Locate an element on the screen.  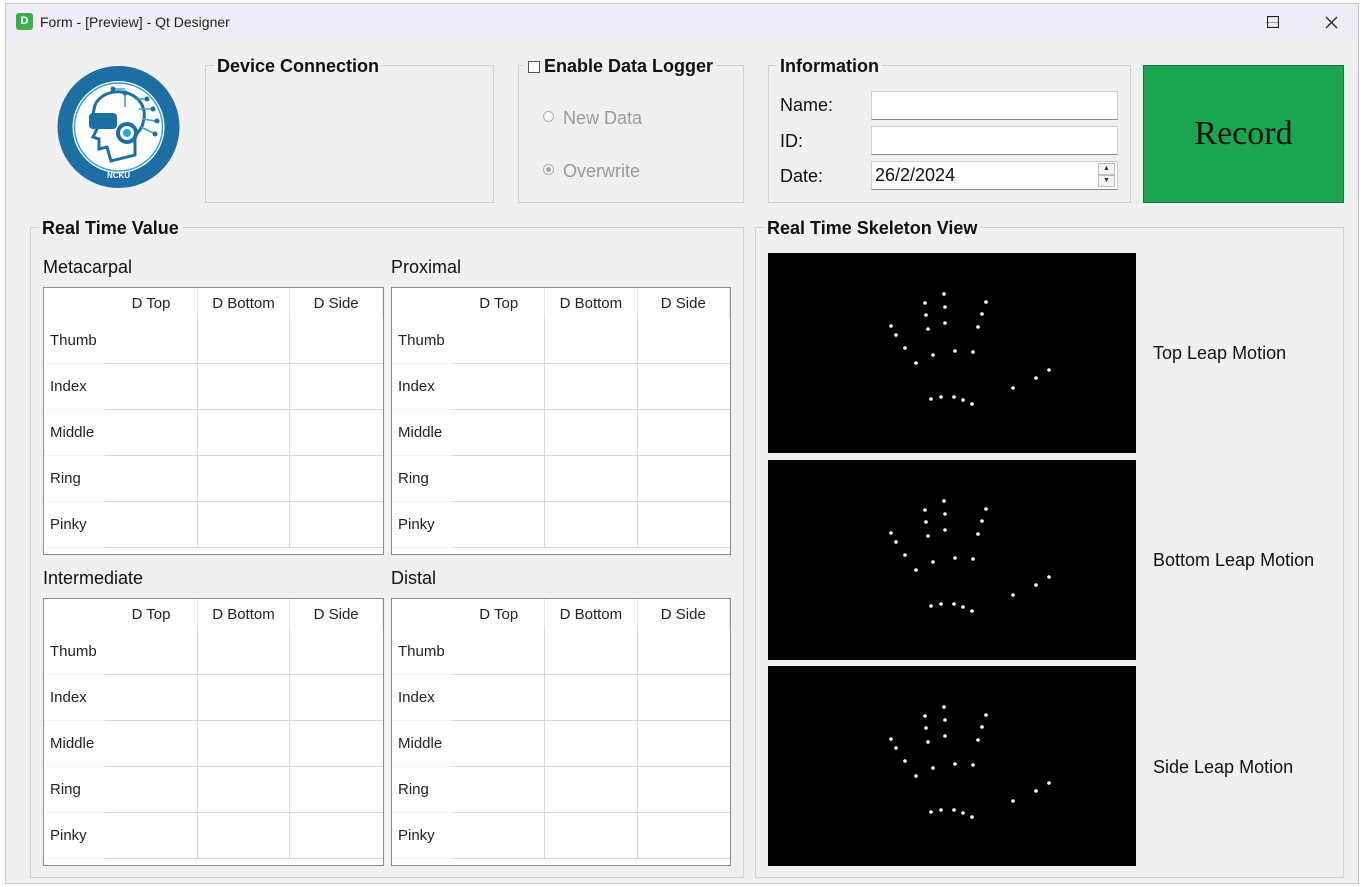
date-down-arrow-icon: ▼ is located at coordinates (1106, 181).